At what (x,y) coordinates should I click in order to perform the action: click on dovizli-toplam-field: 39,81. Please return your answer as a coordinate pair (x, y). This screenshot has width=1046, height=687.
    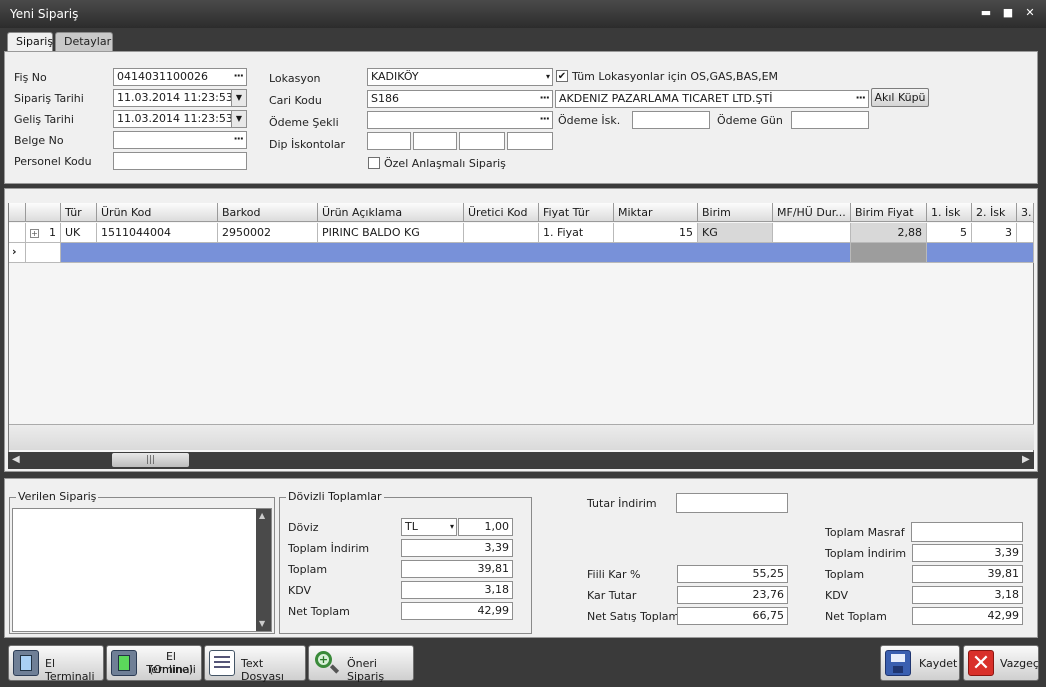
    Looking at the image, I should click on (457, 569).